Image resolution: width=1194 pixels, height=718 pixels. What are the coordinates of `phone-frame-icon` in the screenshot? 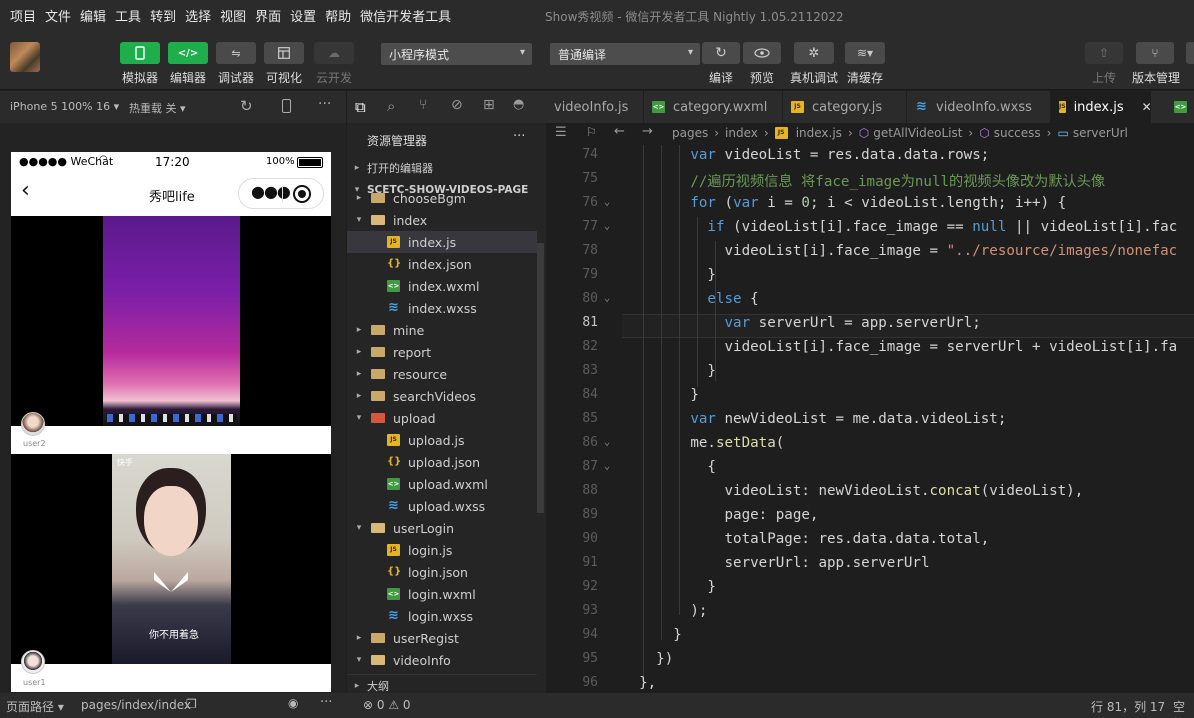 It's located at (286, 106).